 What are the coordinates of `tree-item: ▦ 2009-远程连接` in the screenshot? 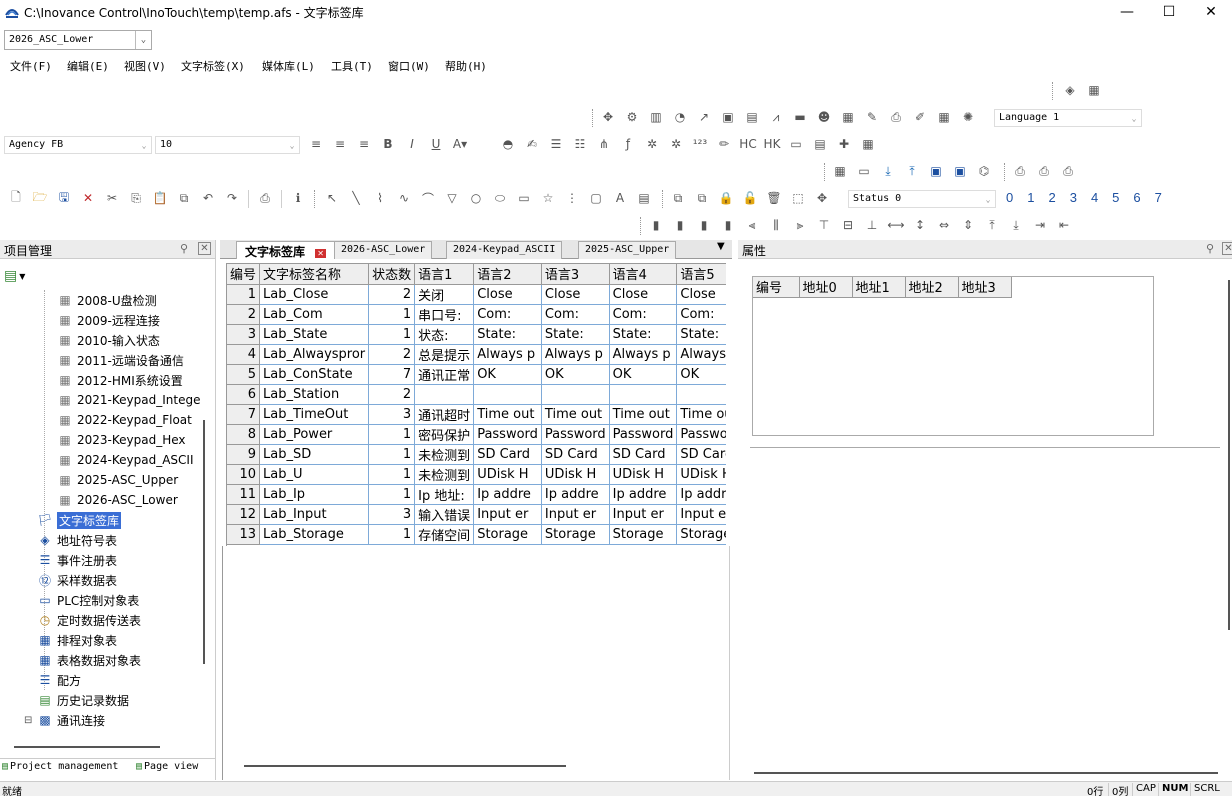 It's located at (109, 320).